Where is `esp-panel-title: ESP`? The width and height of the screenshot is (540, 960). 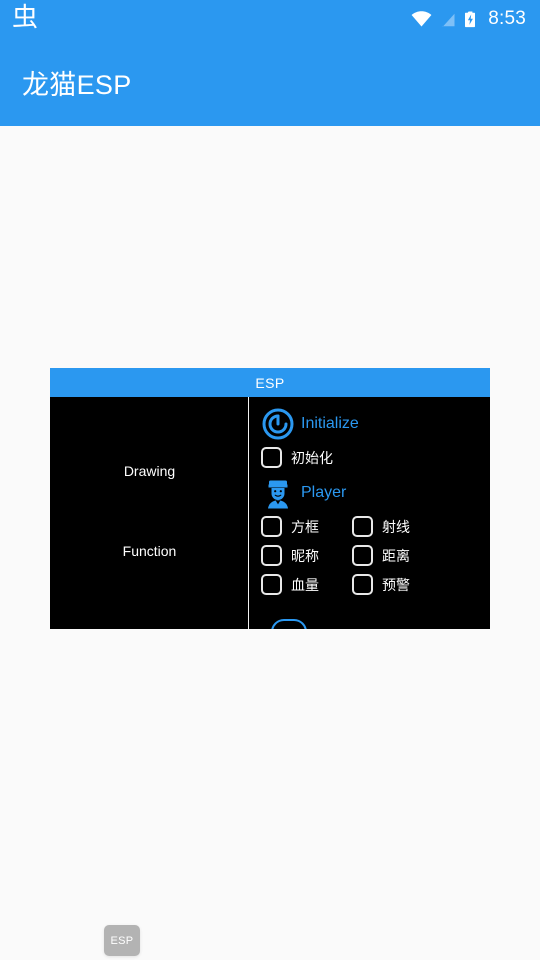 esp-panel-title: ESP is located at coordinates (270, 382).